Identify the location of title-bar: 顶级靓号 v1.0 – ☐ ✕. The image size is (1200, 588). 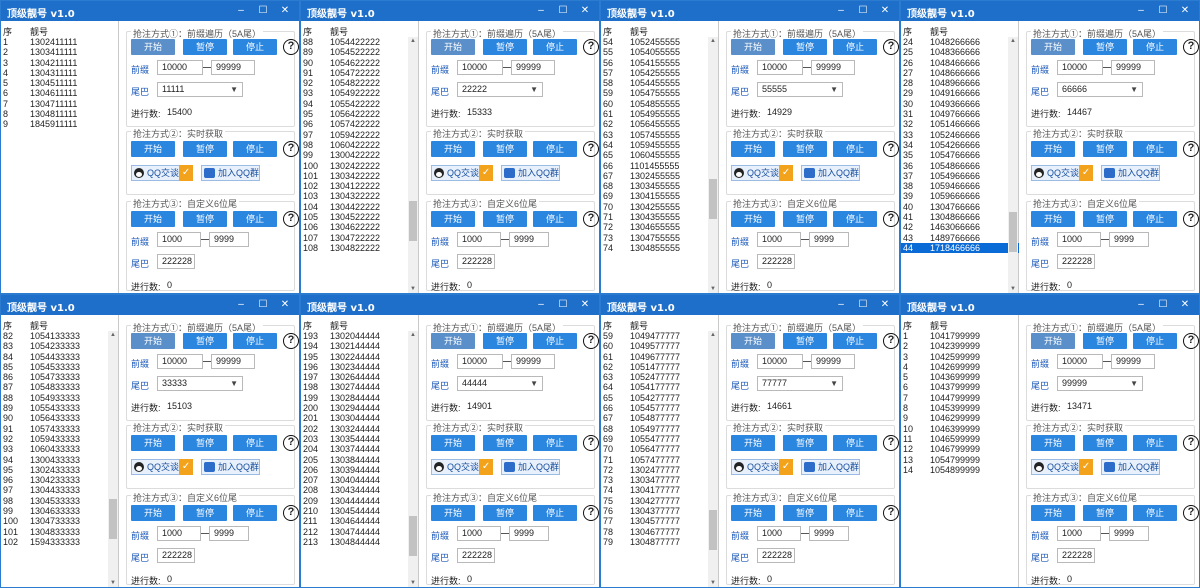
(1050, 11).